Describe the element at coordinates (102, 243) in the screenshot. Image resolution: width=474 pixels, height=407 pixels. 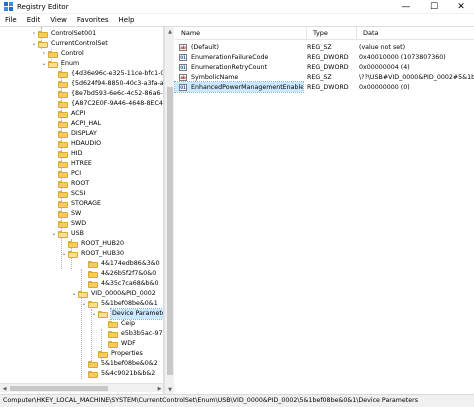
I see `tree-item-label: ROOT_HUB20` at that location.